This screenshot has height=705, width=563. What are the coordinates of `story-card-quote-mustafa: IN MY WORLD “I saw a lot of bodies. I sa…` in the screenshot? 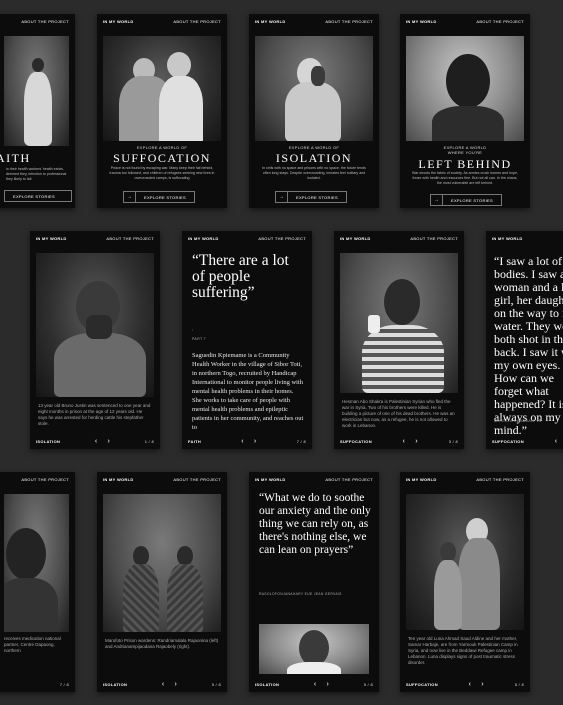 It's located at (524, 340).